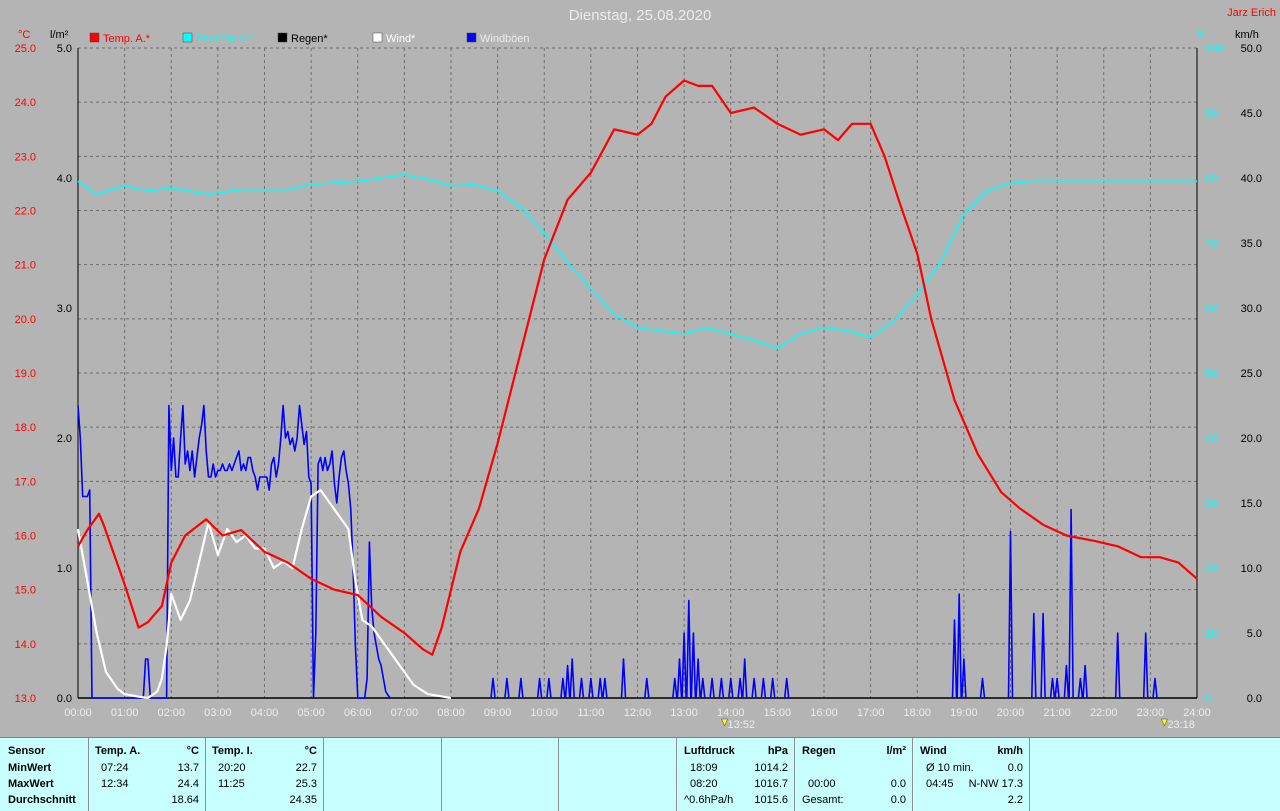 The width and height of the screenshot is (1280, 811). What do you see at coordinates (25, 266) in the screenshot?
I see `y-tick-temp: 21.0` at bounding box center [25, 266].